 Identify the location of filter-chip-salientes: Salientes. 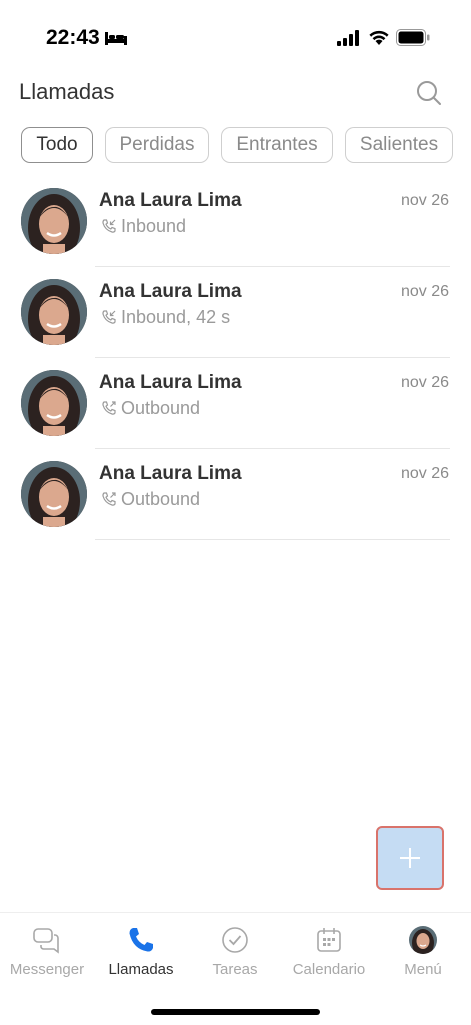
(399, 145).